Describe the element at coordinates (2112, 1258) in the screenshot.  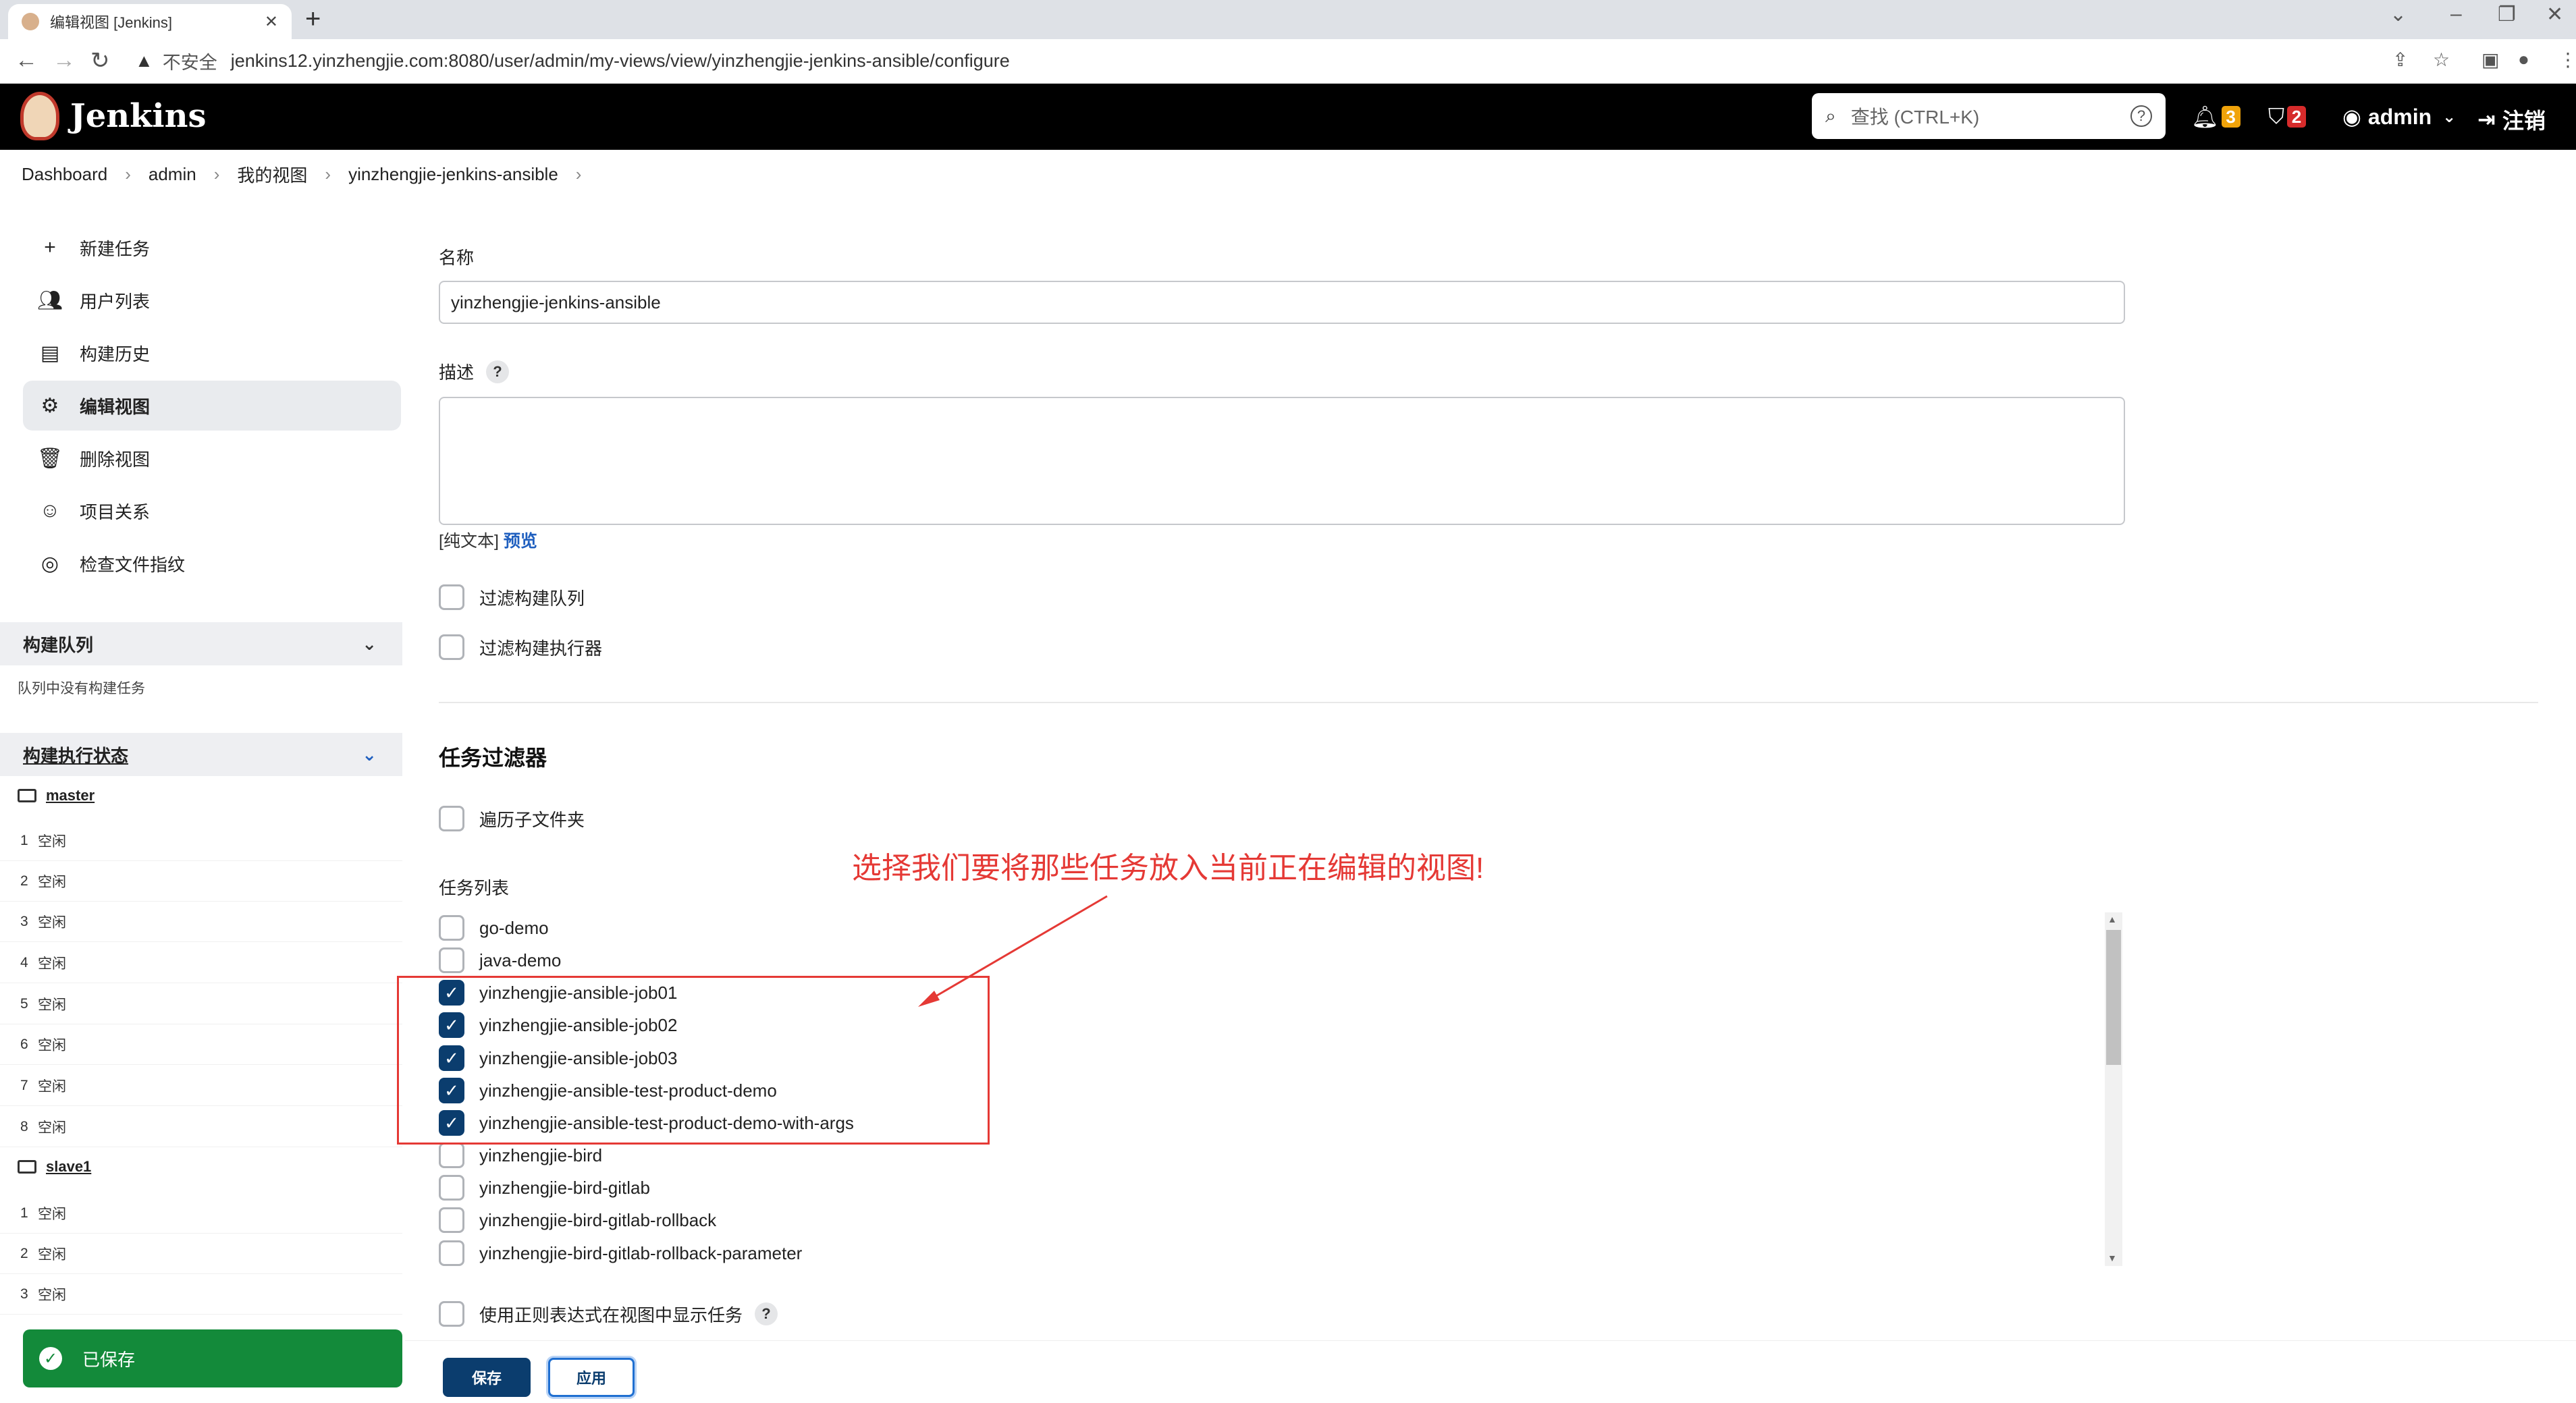
I see `scroll-down-icon: ▼` at that location.